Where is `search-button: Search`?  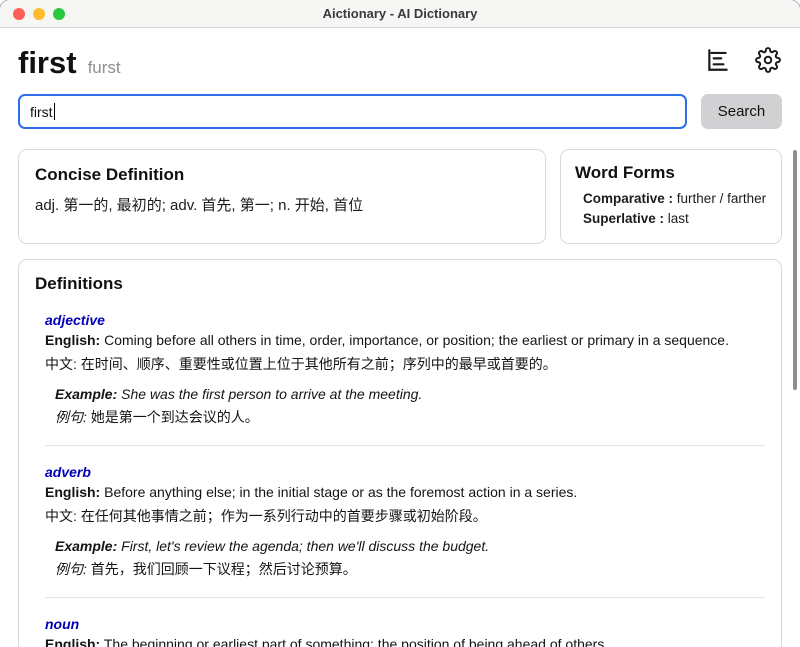 search-button: Search is located at coordinates (741, 111).